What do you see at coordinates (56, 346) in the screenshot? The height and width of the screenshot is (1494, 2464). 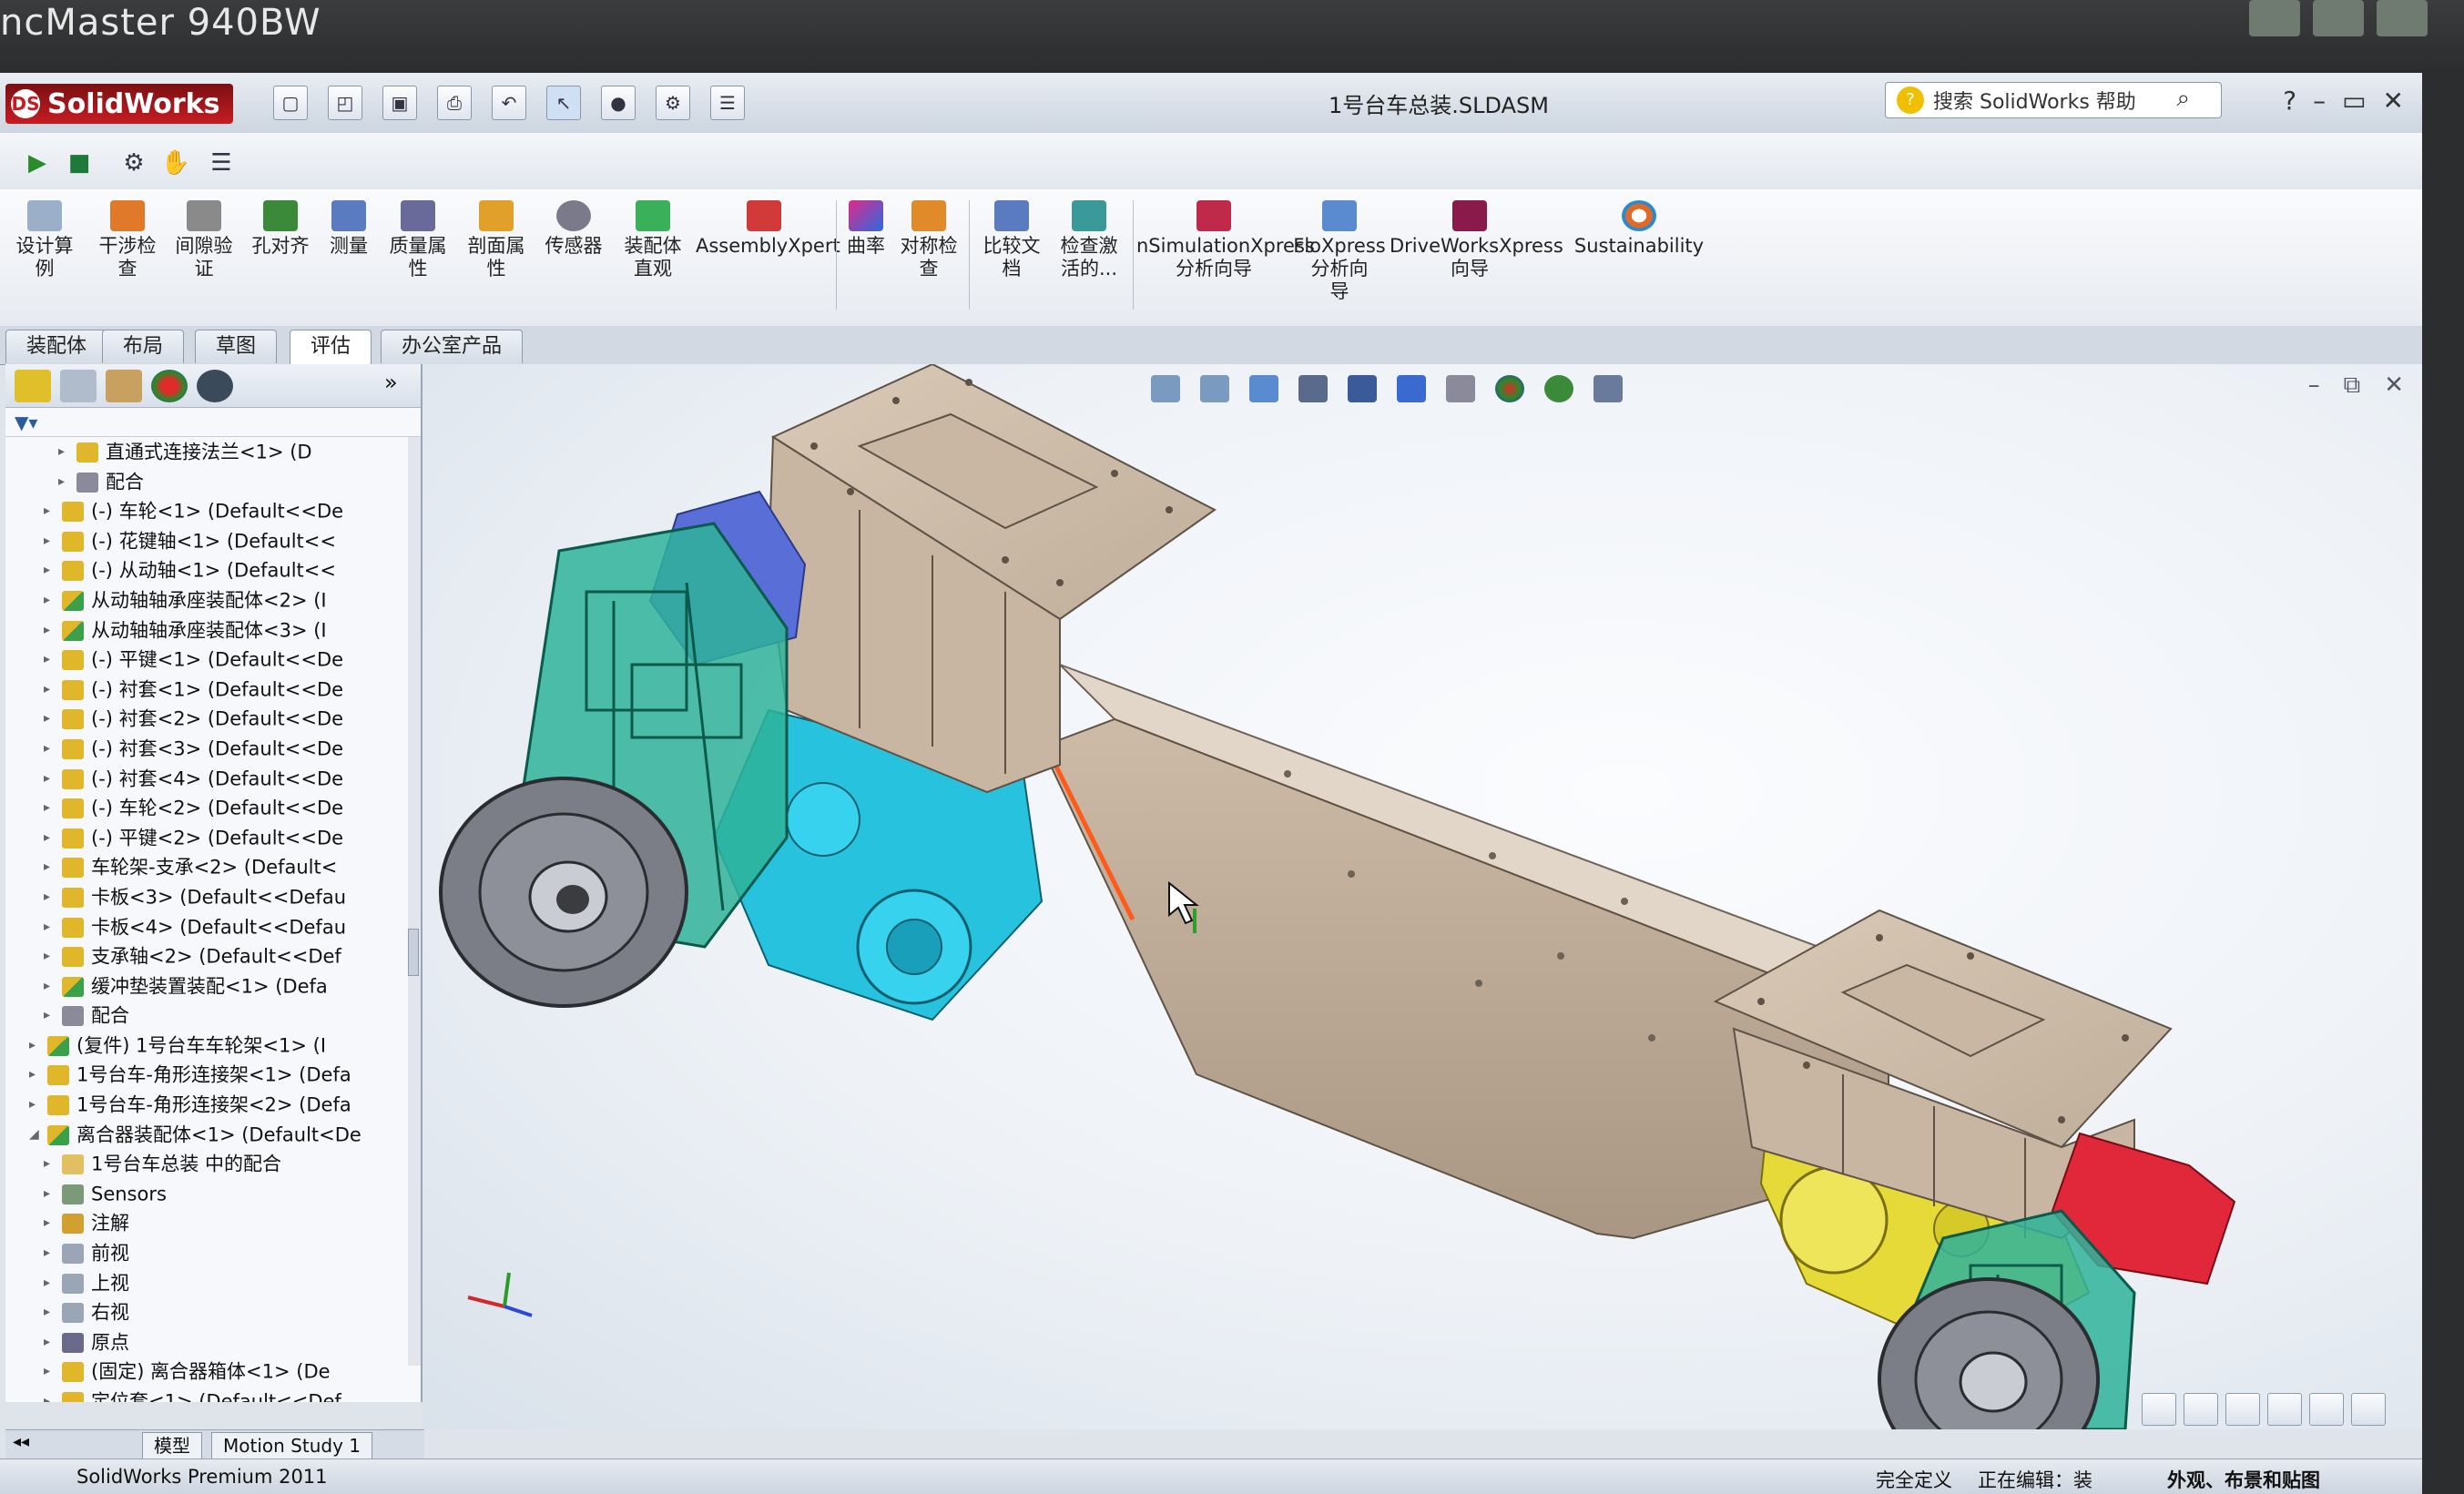 I see `tab-assembly: 装配体` at bounding box center [56, 346].